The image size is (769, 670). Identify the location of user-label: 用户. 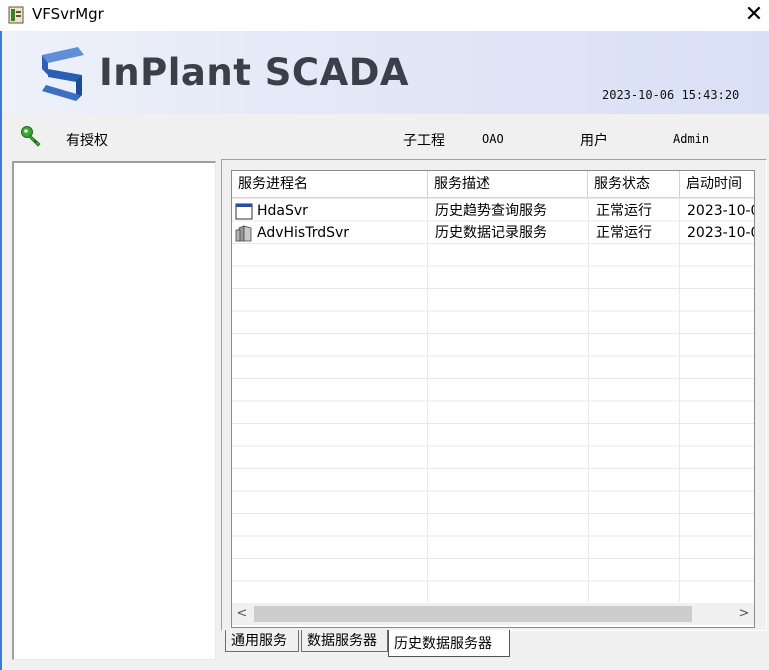
(594, 141).